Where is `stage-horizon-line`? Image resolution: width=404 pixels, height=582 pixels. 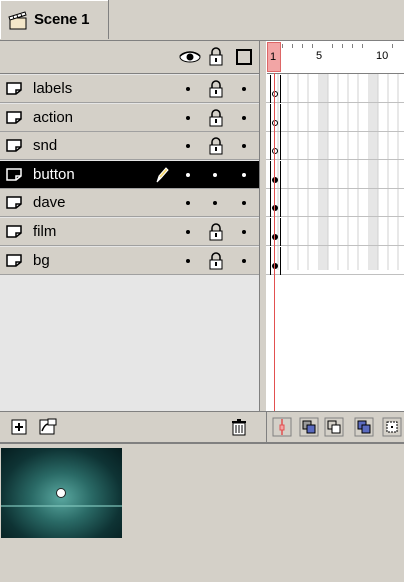
stage-horizon-line is located at coordinates (61, 506).